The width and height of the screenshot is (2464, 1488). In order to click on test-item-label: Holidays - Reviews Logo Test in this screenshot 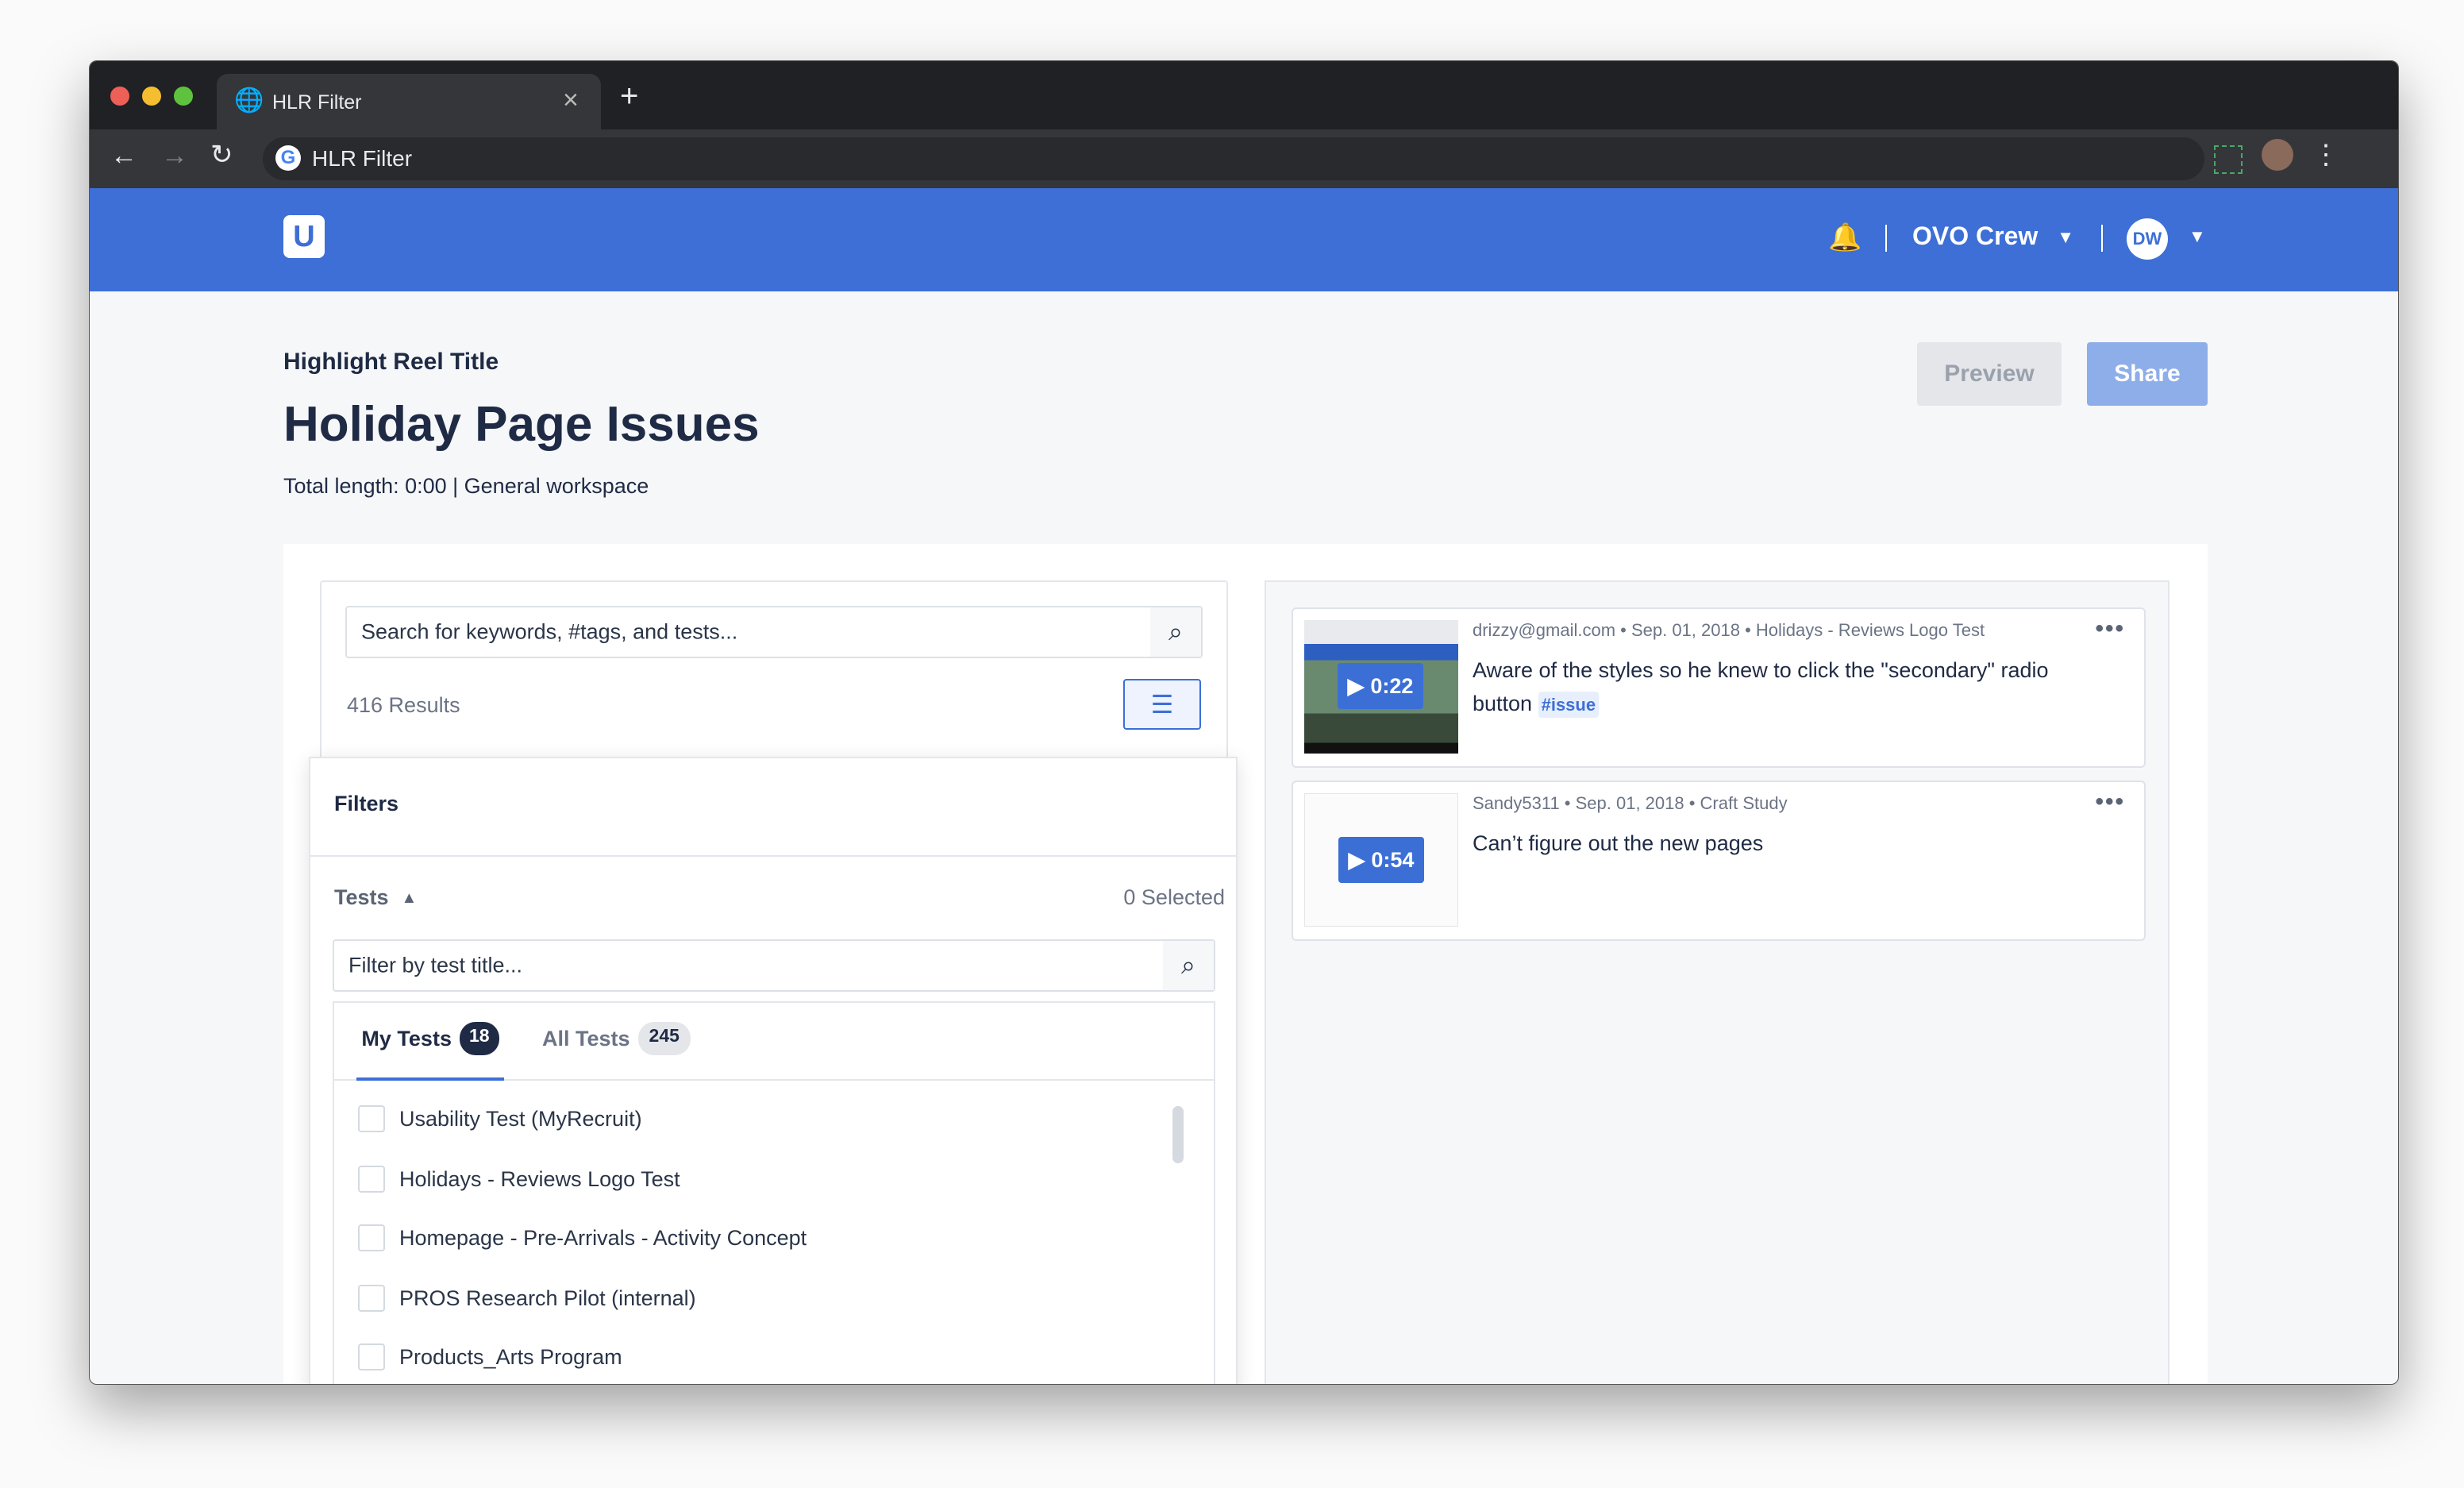, I will do `click(539, 1178)`.